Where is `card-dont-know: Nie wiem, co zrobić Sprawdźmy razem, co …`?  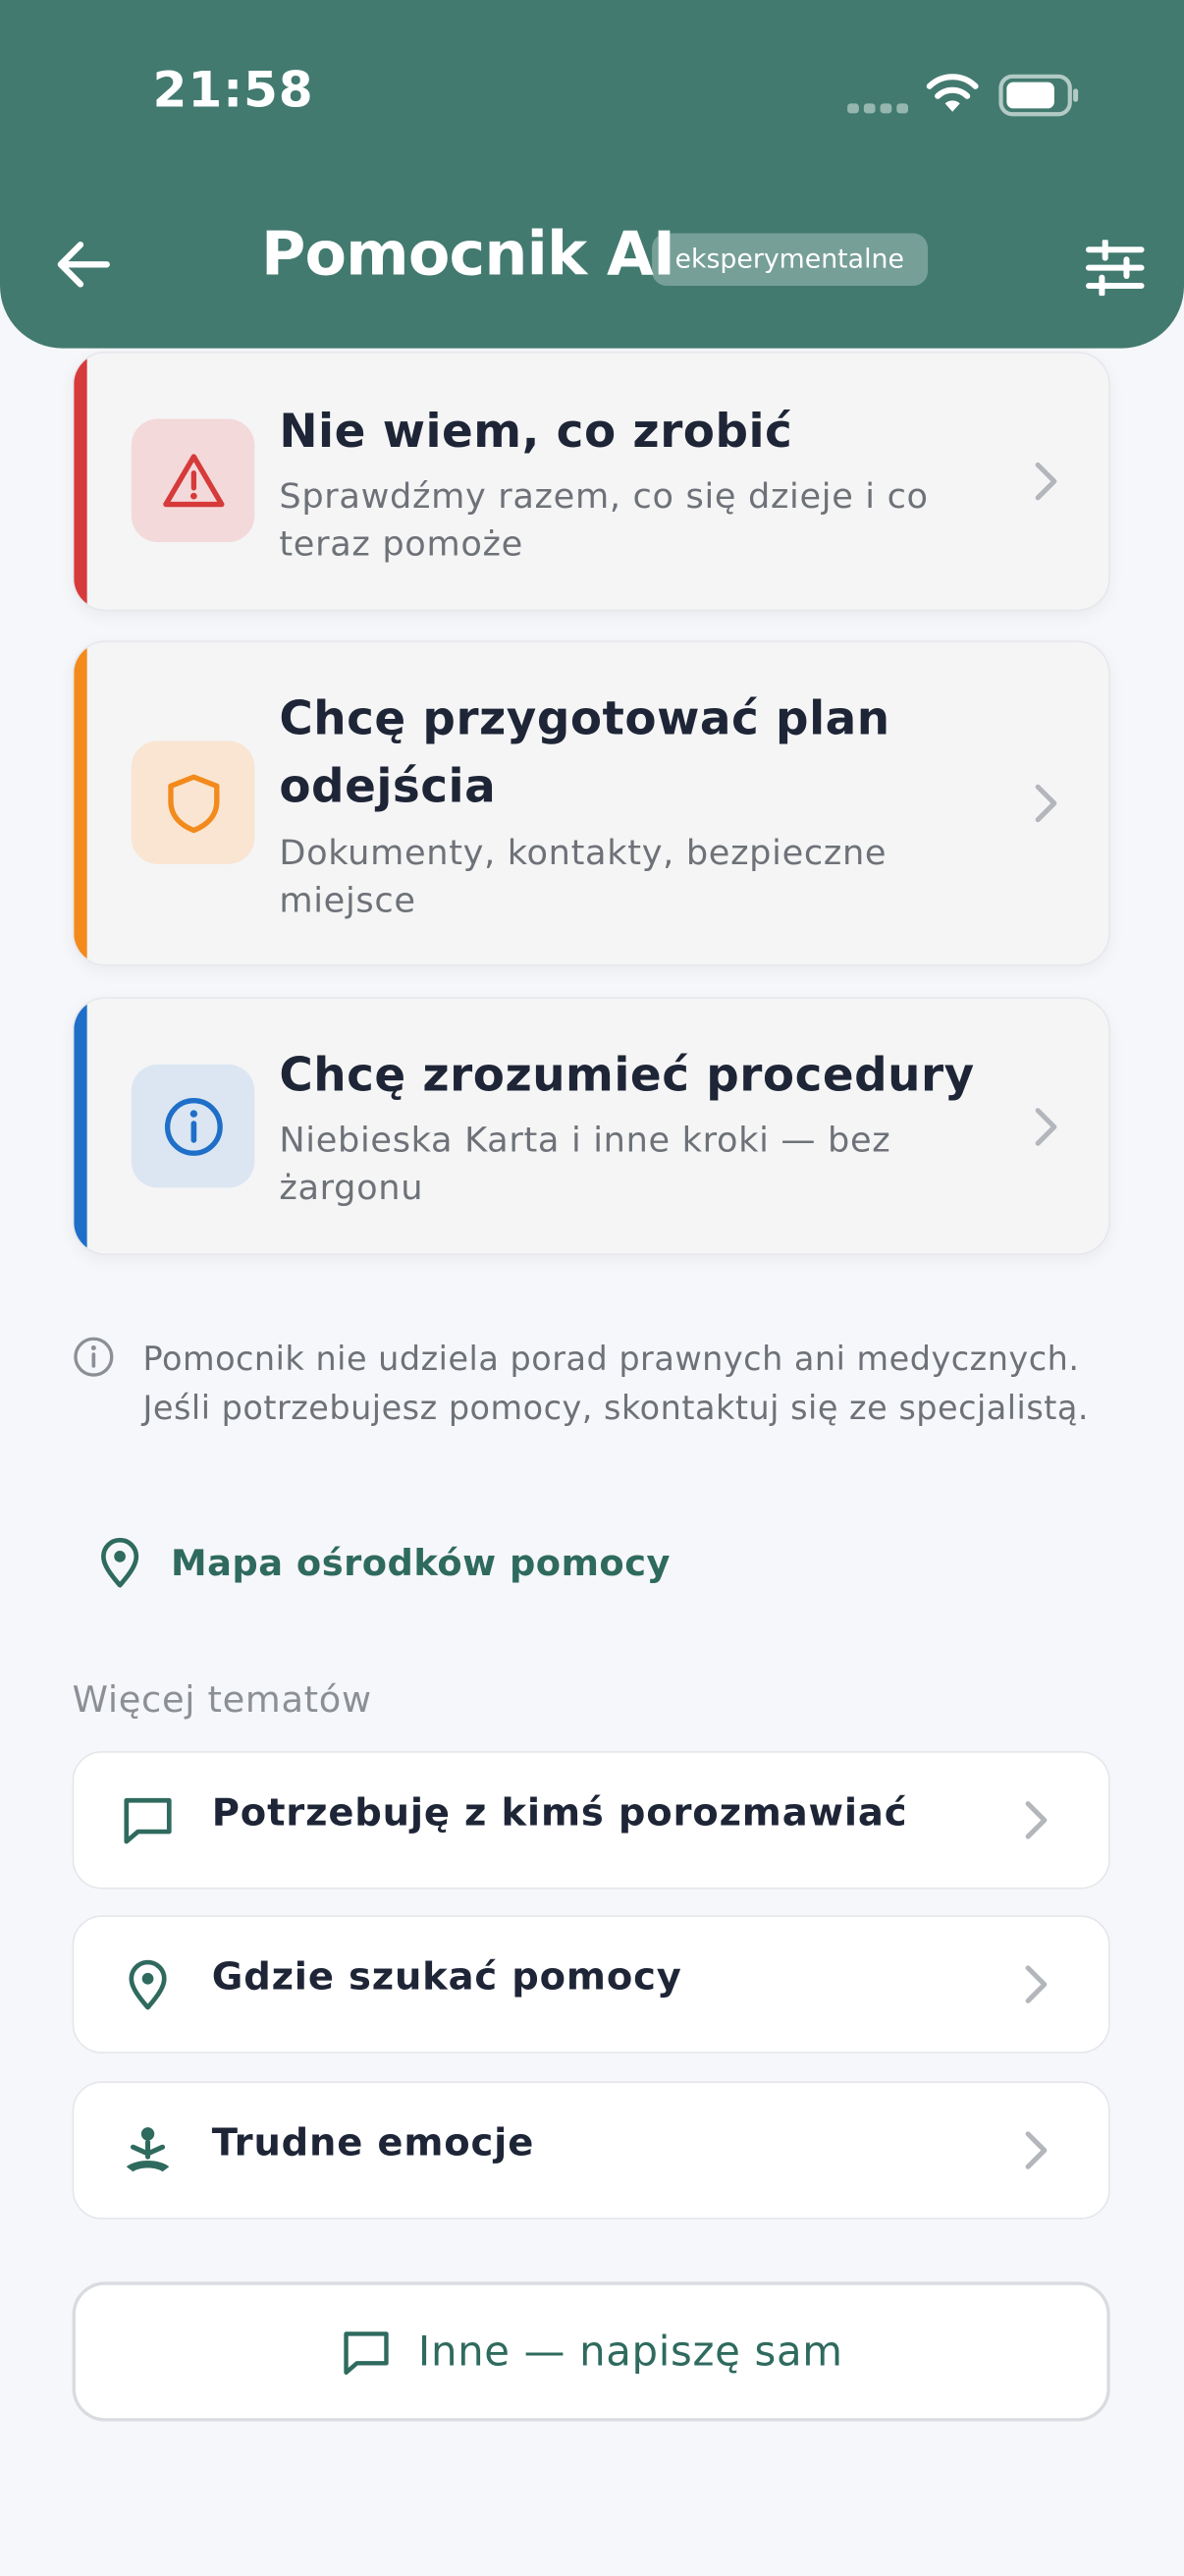 card-dont-know: Nie wiem, co zrobić Sprawdźmy razem, co … is located at coordinates (591, 481).